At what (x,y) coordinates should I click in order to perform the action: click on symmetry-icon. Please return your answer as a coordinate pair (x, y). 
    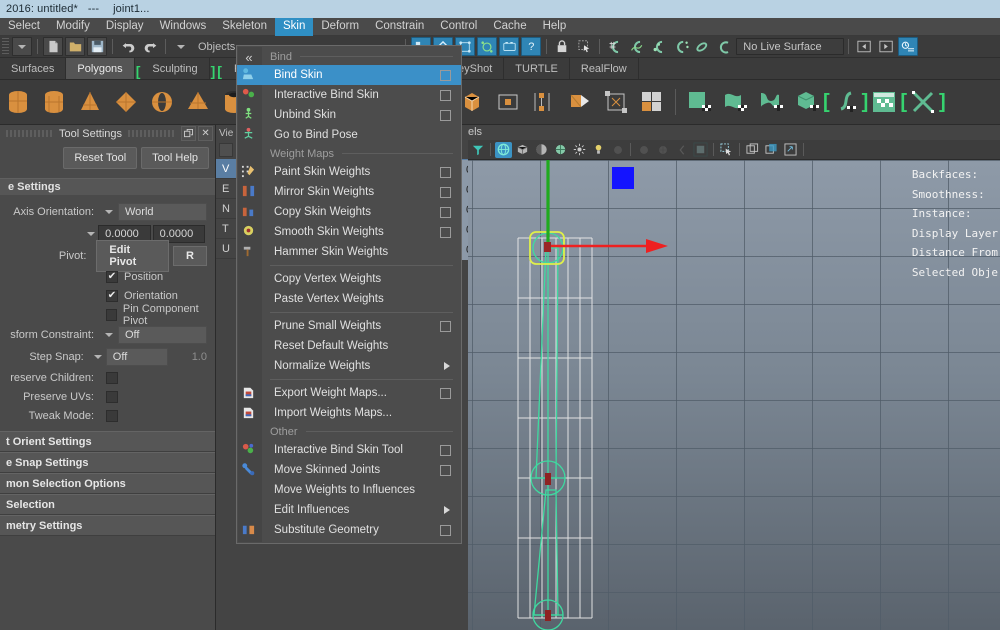
    Looking at the image, I should click on (923, 102).